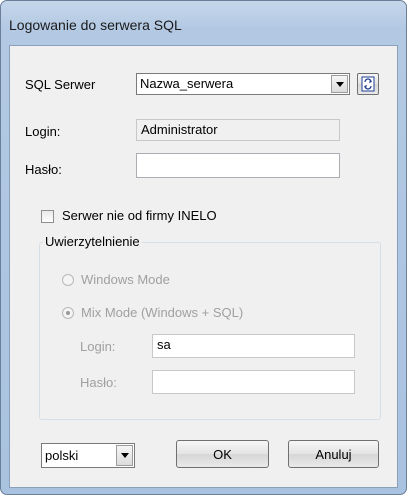 The image size is (409, 497). I want to click on language-dropdown-button, so click(124, 455).